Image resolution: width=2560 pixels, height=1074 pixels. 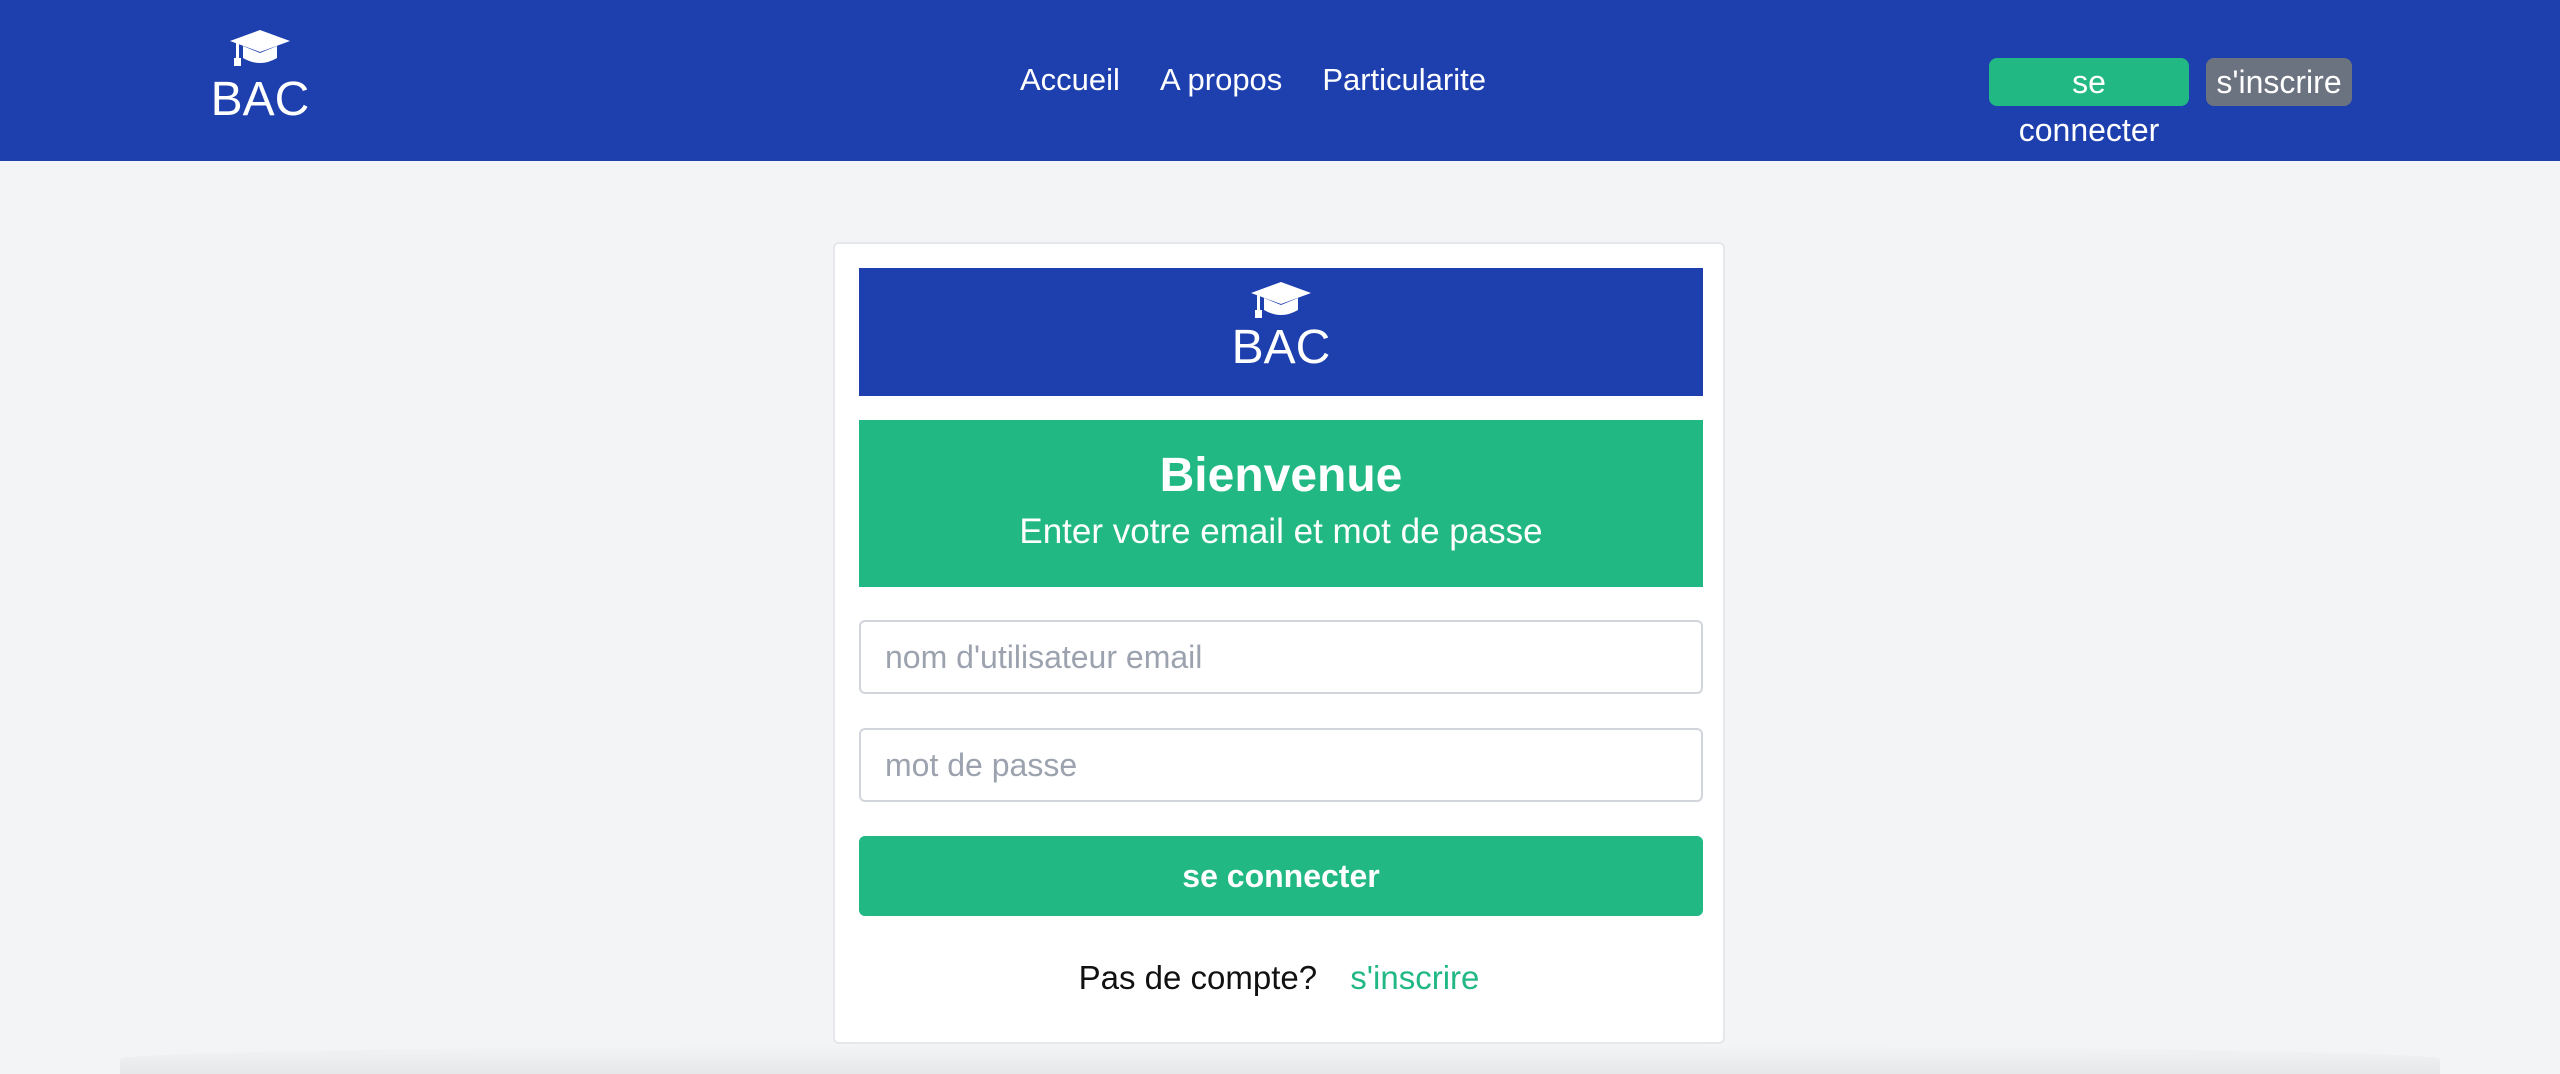 What do you see at coordinates (1414, 977) in the screenshot?
I see `signup-link: s'inscrire` at bounding box center [1414, 977].